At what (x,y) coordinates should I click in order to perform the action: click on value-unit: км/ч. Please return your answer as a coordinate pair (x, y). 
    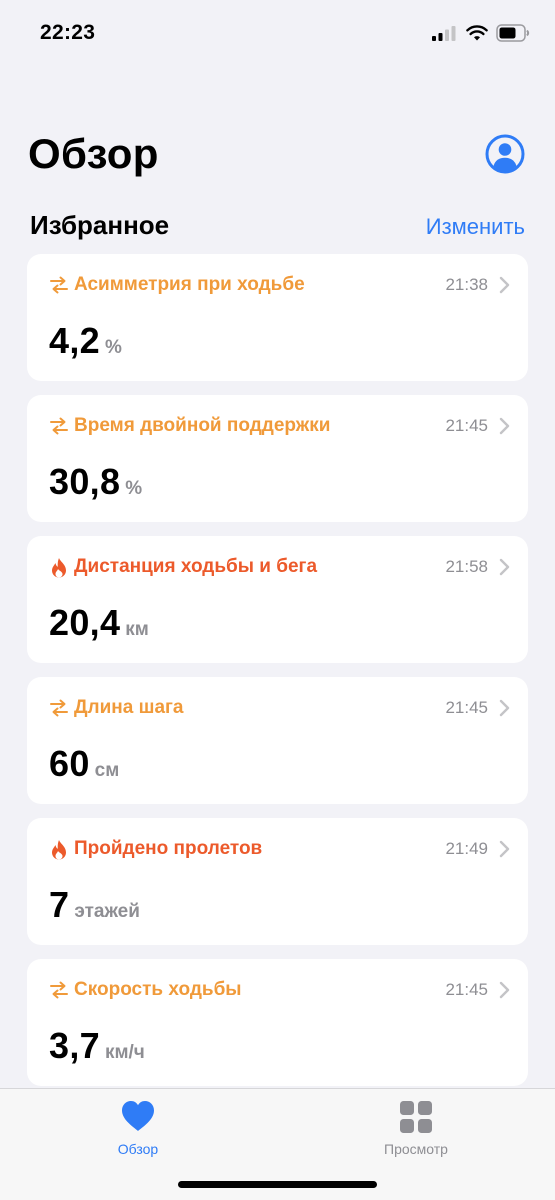
    Looking at the image, I should click on (124, 1052).